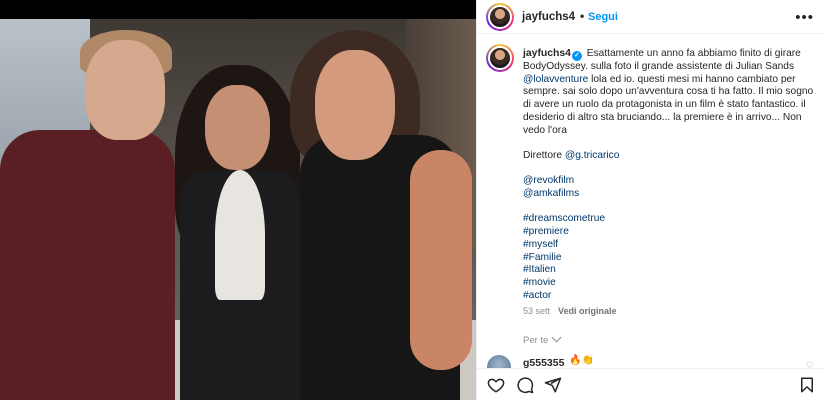 The height and width of the screenshot is (400, 825). Describe the element at coordinates (238, 9) in the screenshot. I see `photo-top-bar` at that location.